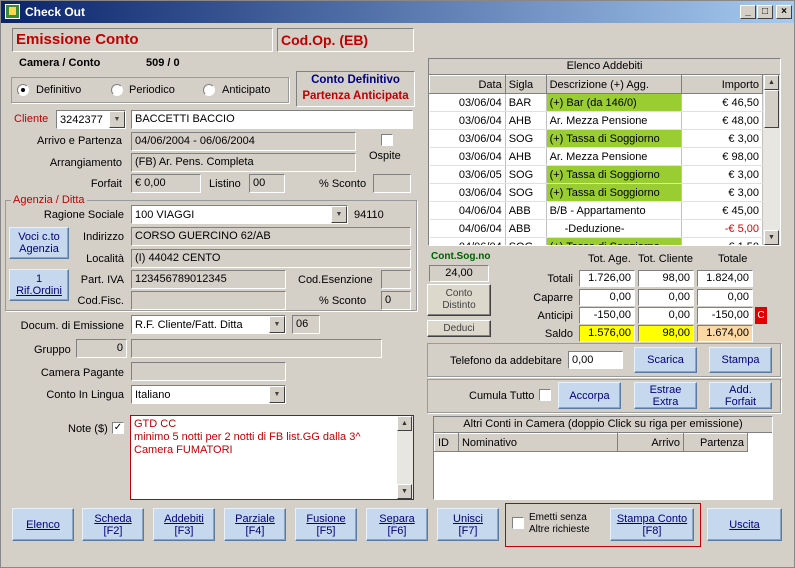  I want to click on parziale-button-shortcut: [F4], so click(255, 530).